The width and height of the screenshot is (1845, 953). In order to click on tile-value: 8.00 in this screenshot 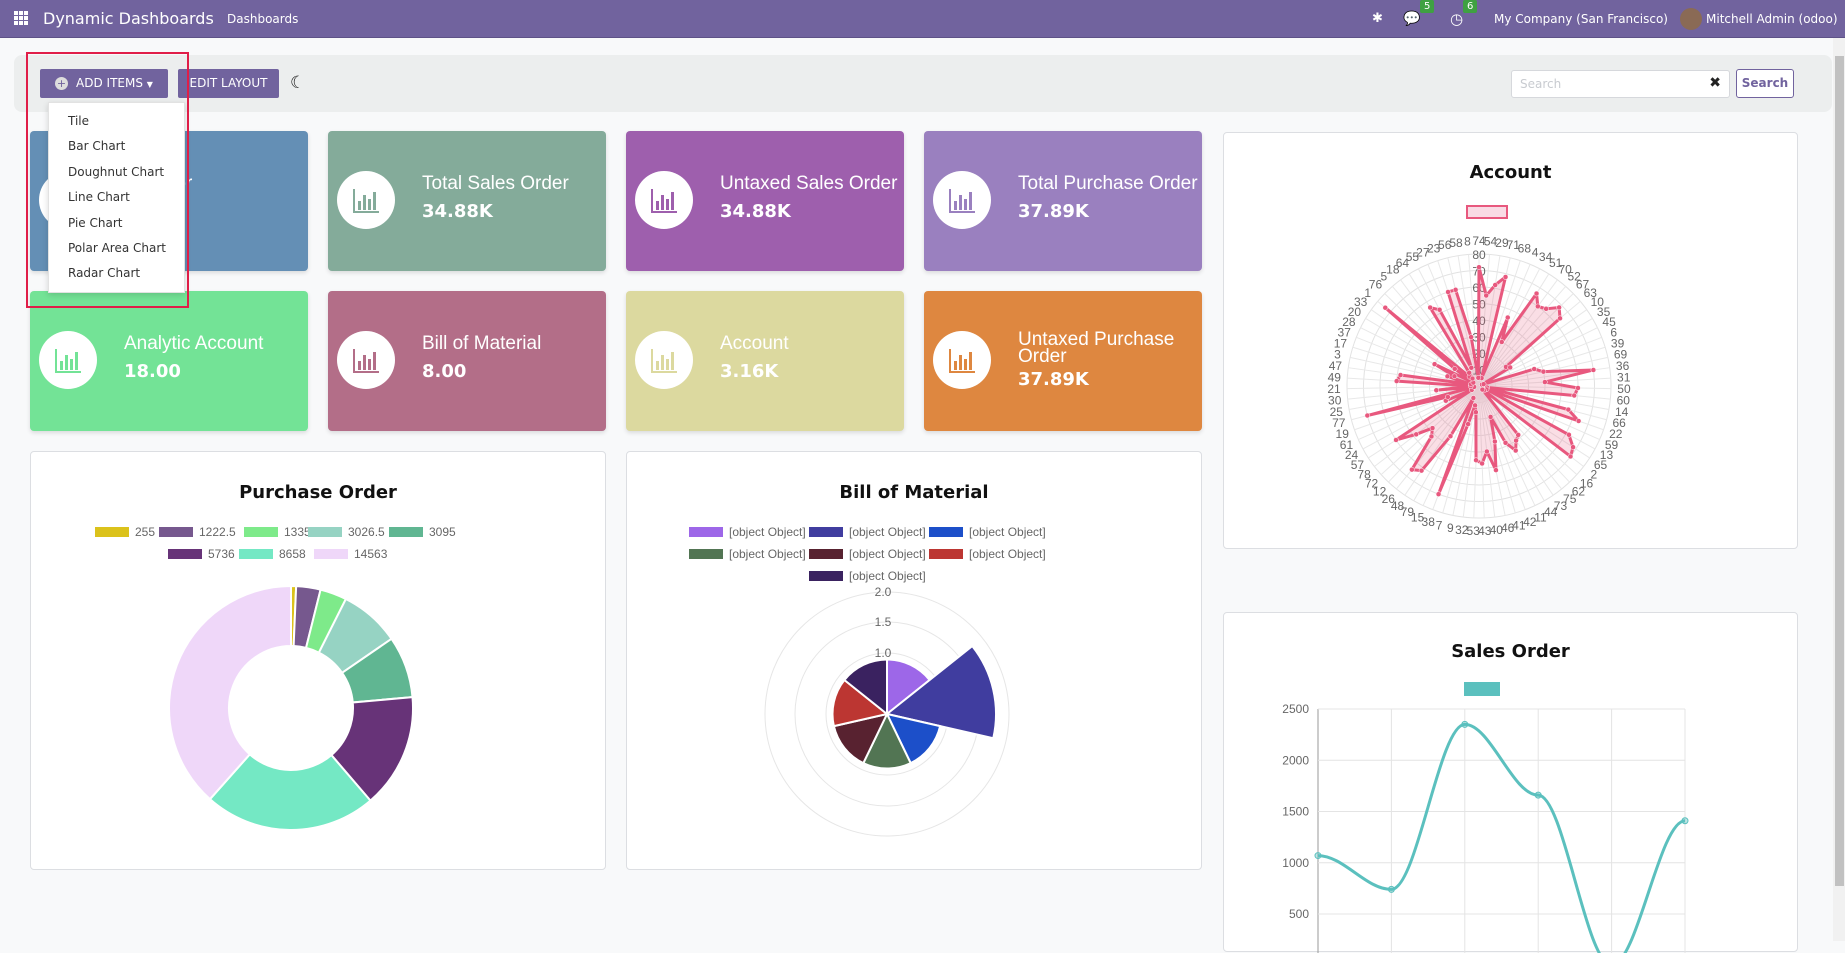, I will do `click(444, 371)`.